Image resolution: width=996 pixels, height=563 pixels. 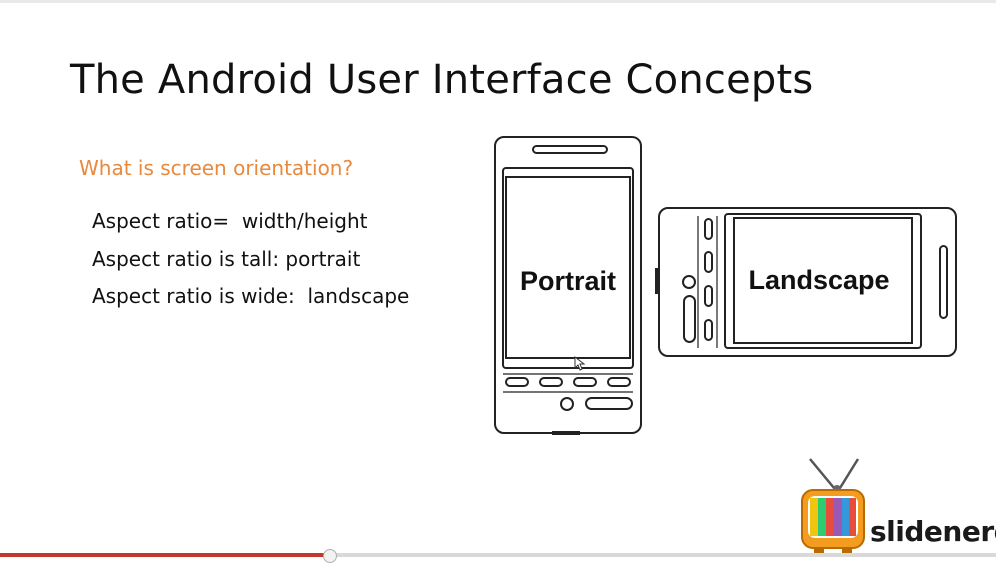 I want to click on landscape-label: Landscape, so click(x=818, y=280).